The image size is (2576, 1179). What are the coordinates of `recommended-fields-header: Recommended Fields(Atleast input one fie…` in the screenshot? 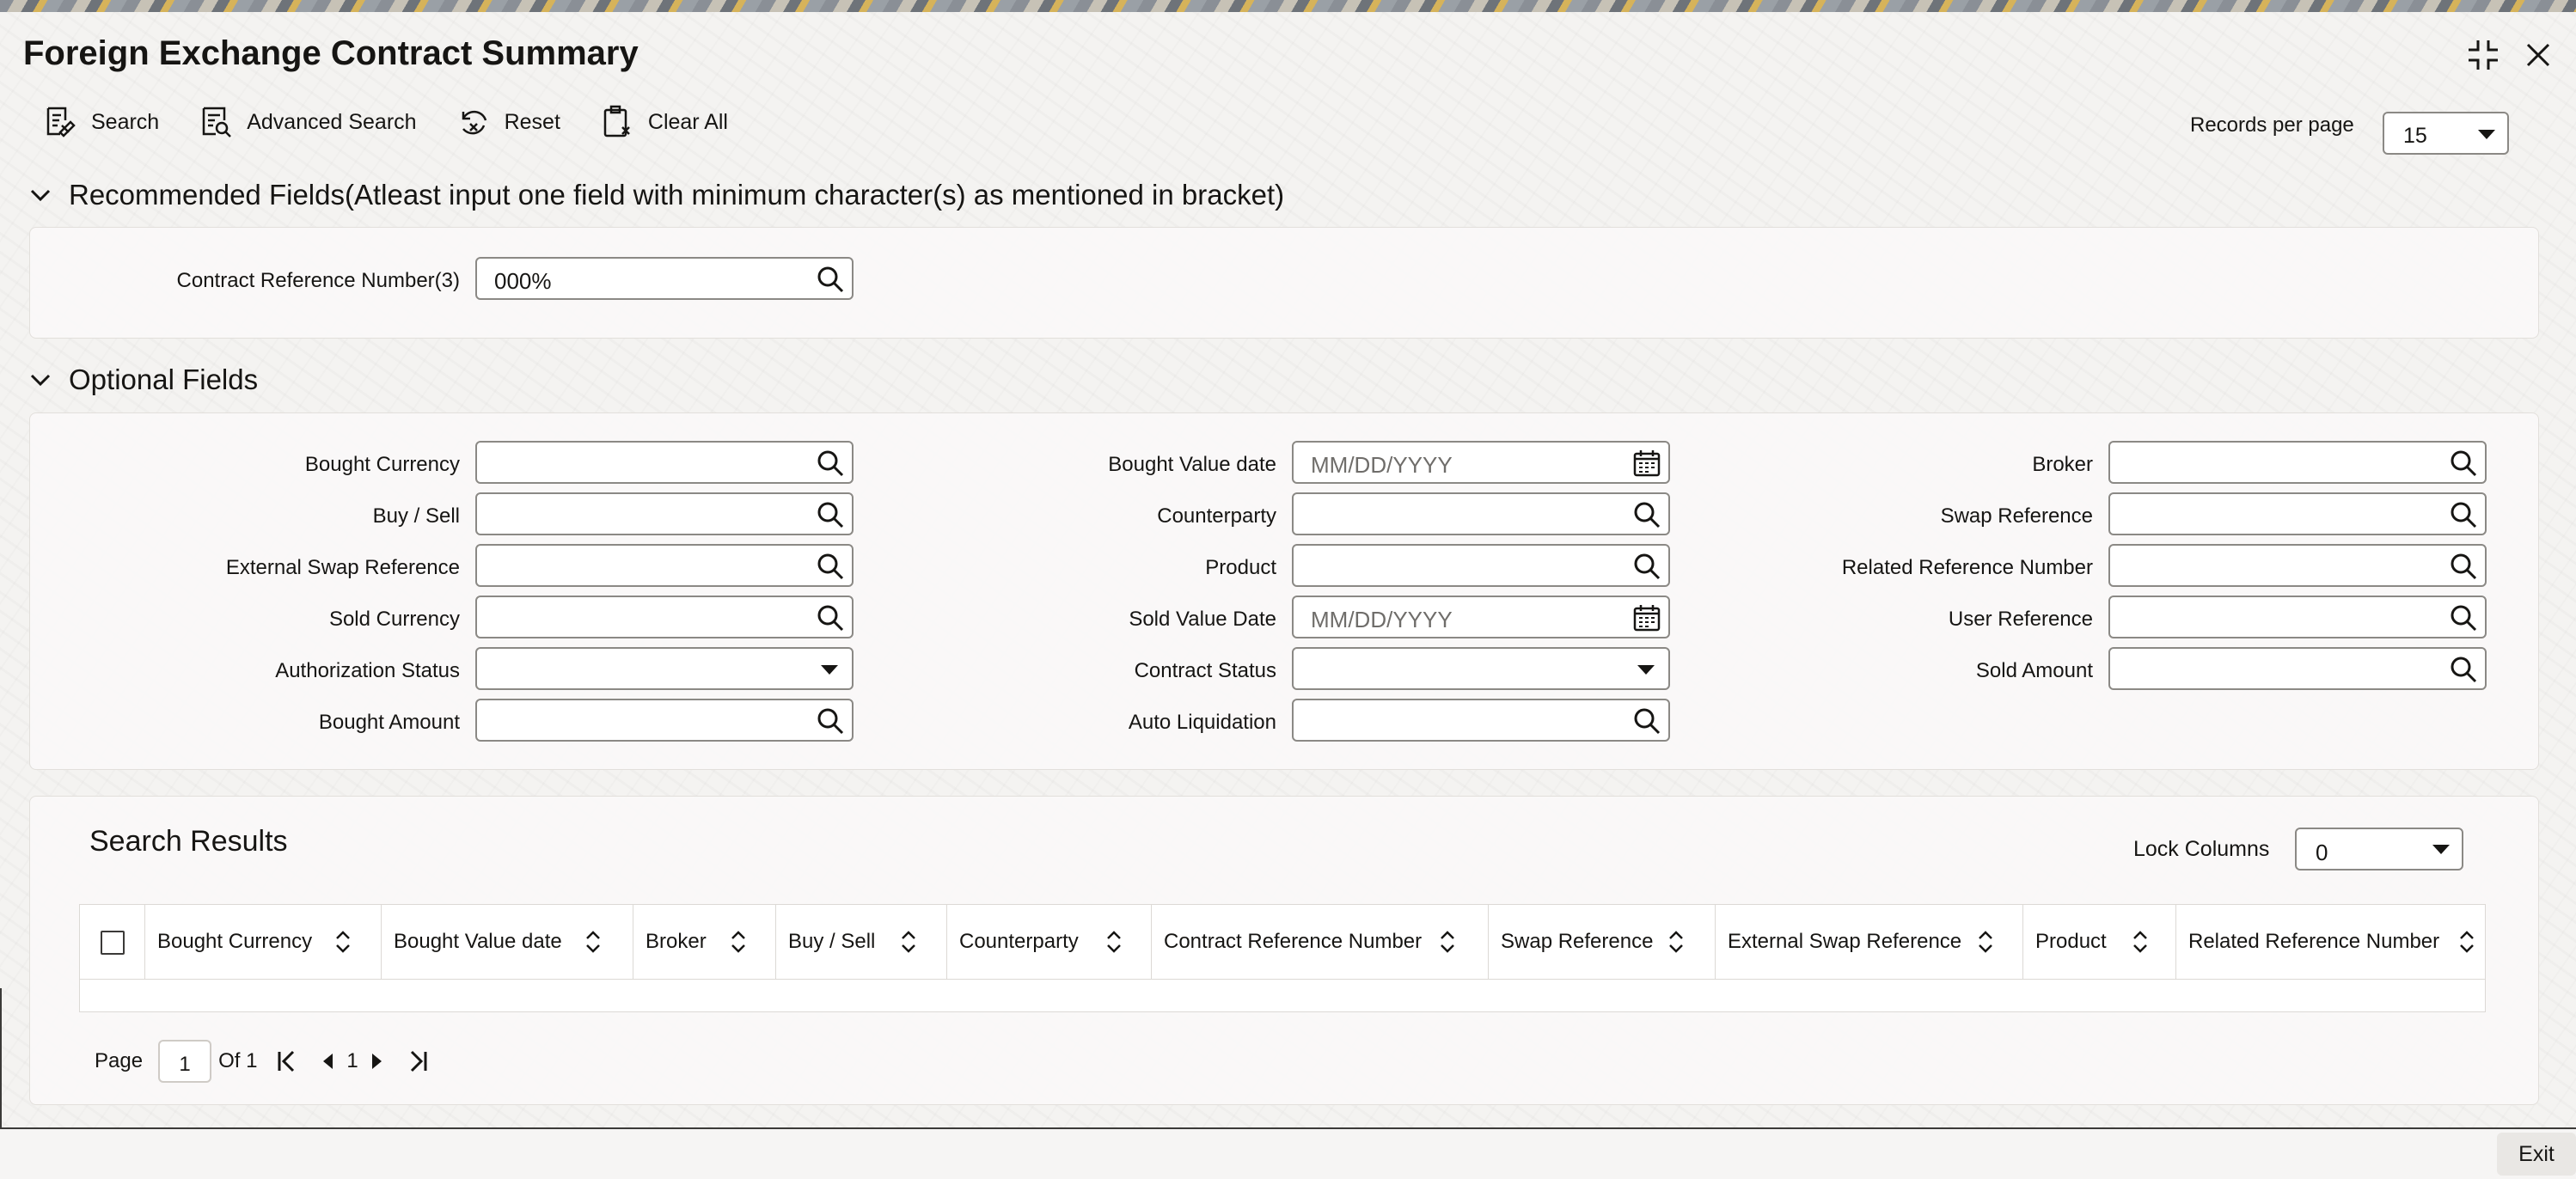 It's located at (656, 195).